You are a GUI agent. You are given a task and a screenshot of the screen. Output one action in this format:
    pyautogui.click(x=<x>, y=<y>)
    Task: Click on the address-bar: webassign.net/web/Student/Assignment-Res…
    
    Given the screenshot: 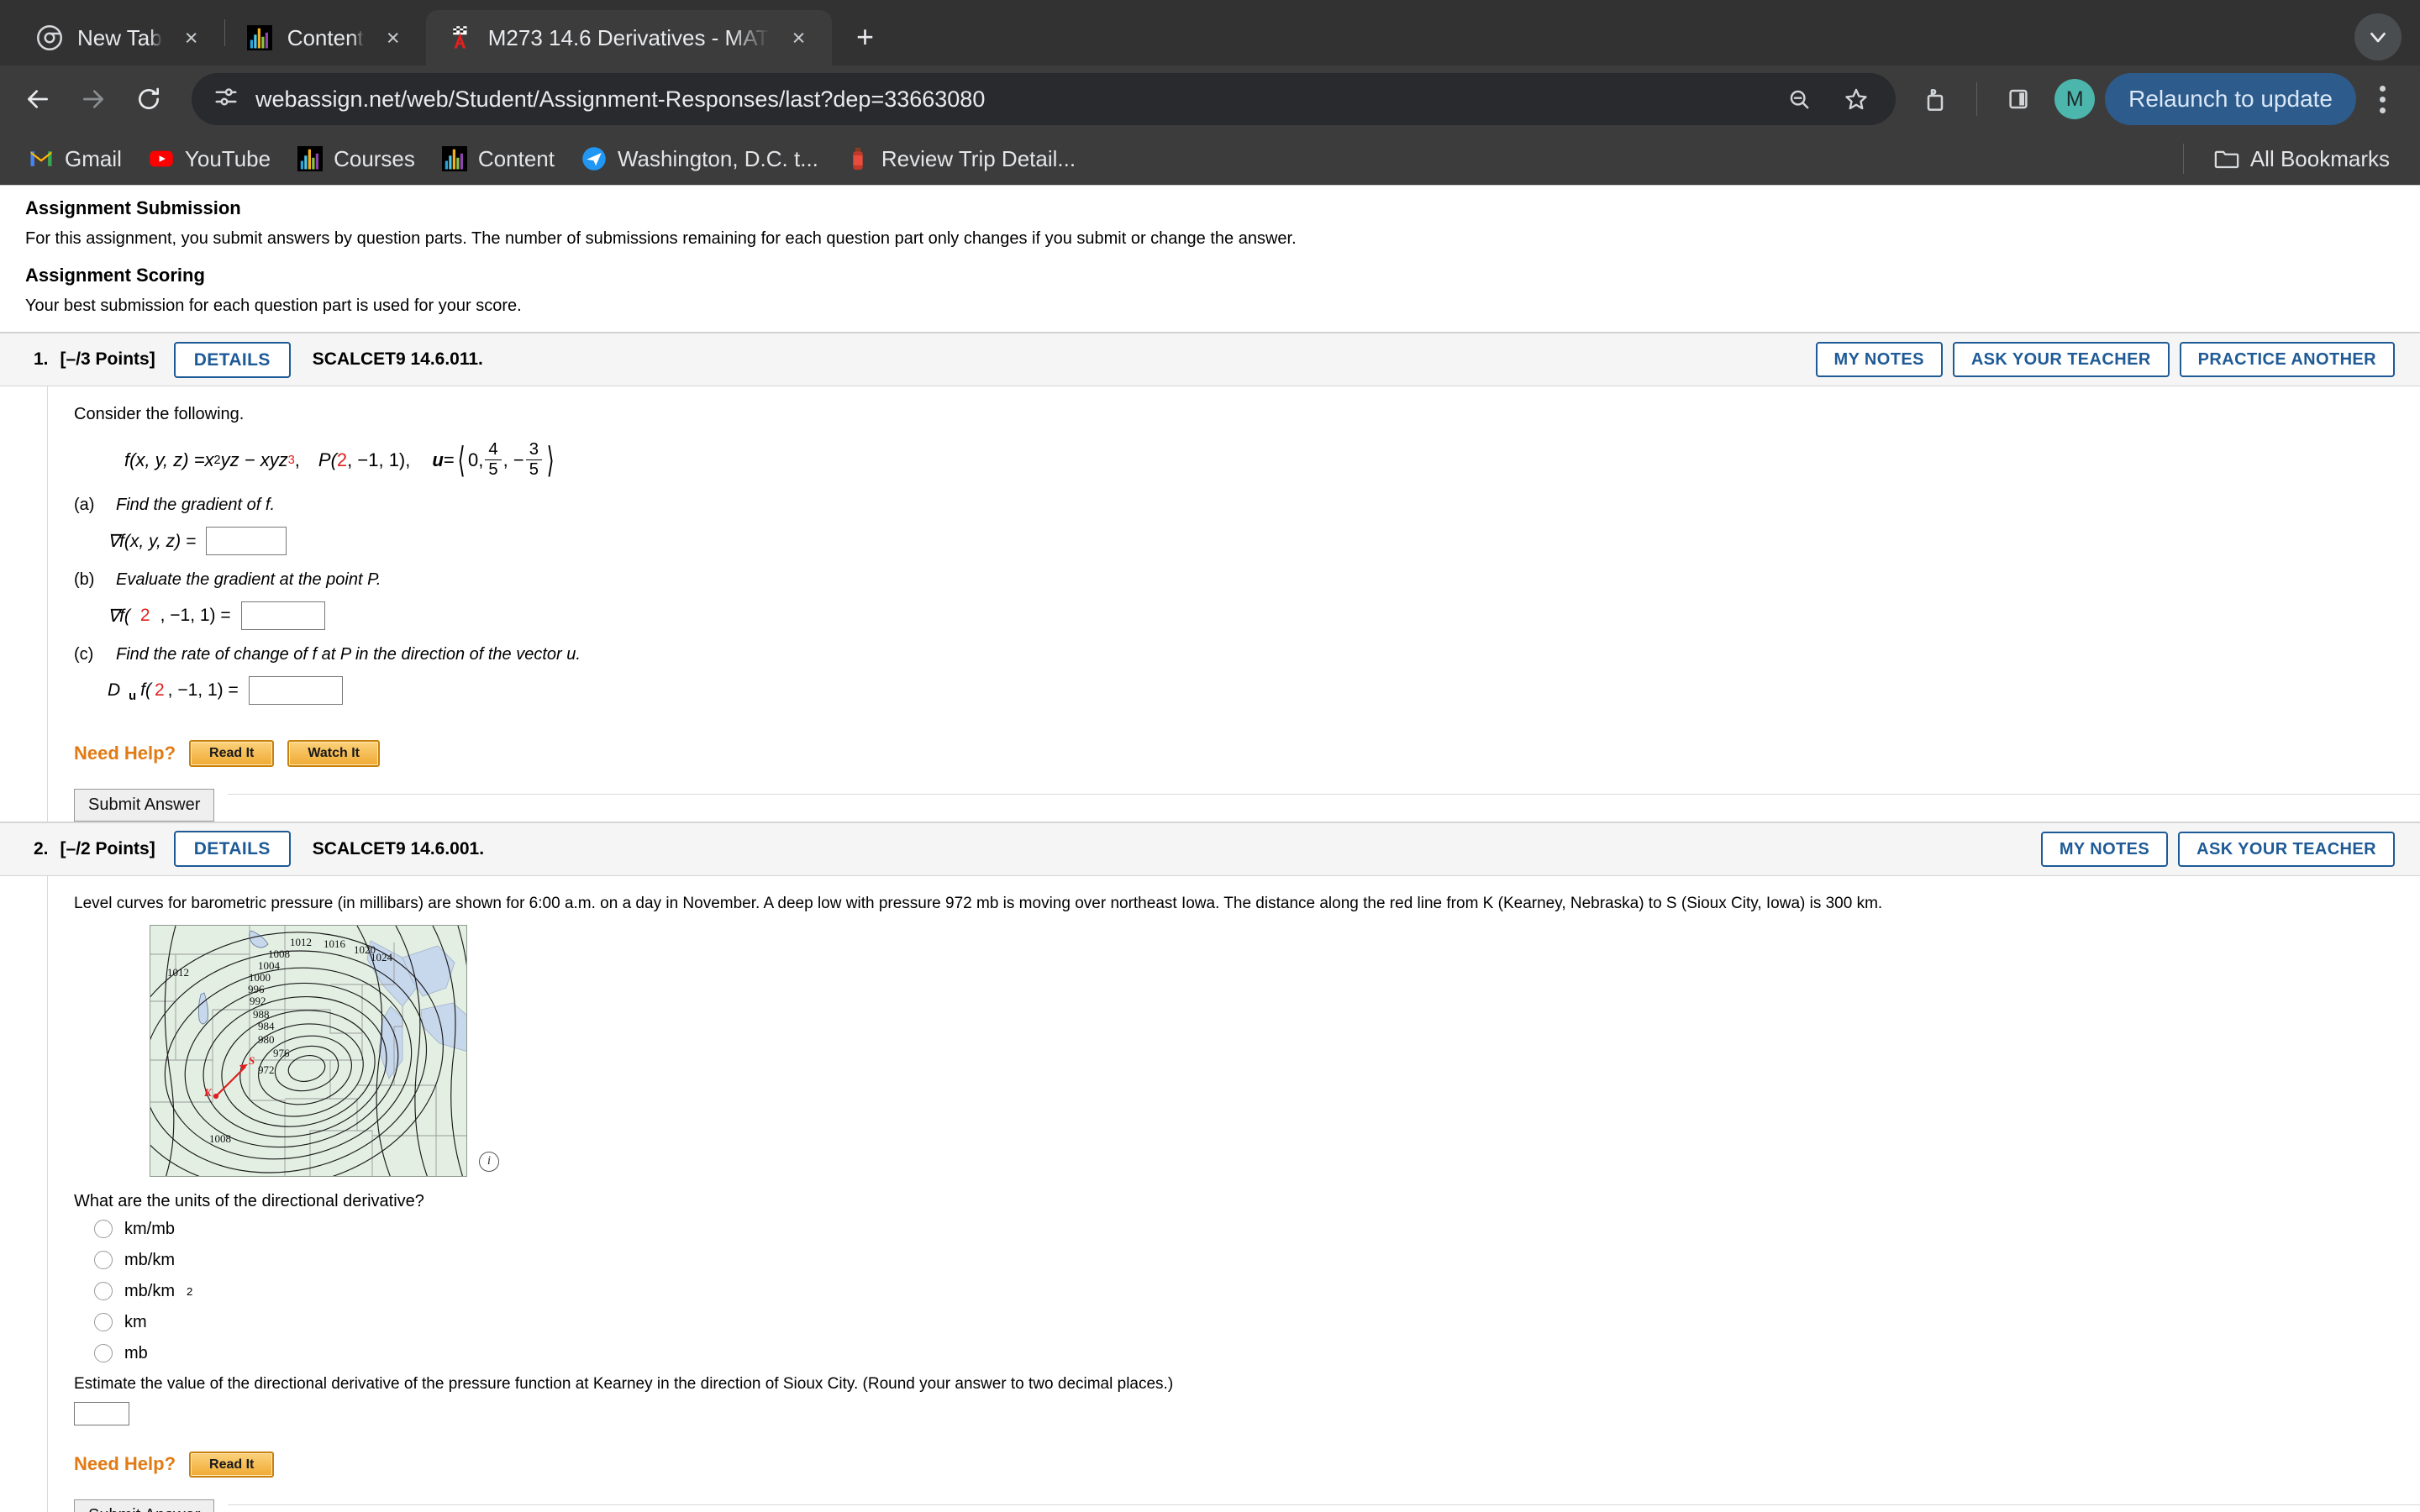 What is the action you would take?
    pyautogui.click(x=1044, y=99)
    